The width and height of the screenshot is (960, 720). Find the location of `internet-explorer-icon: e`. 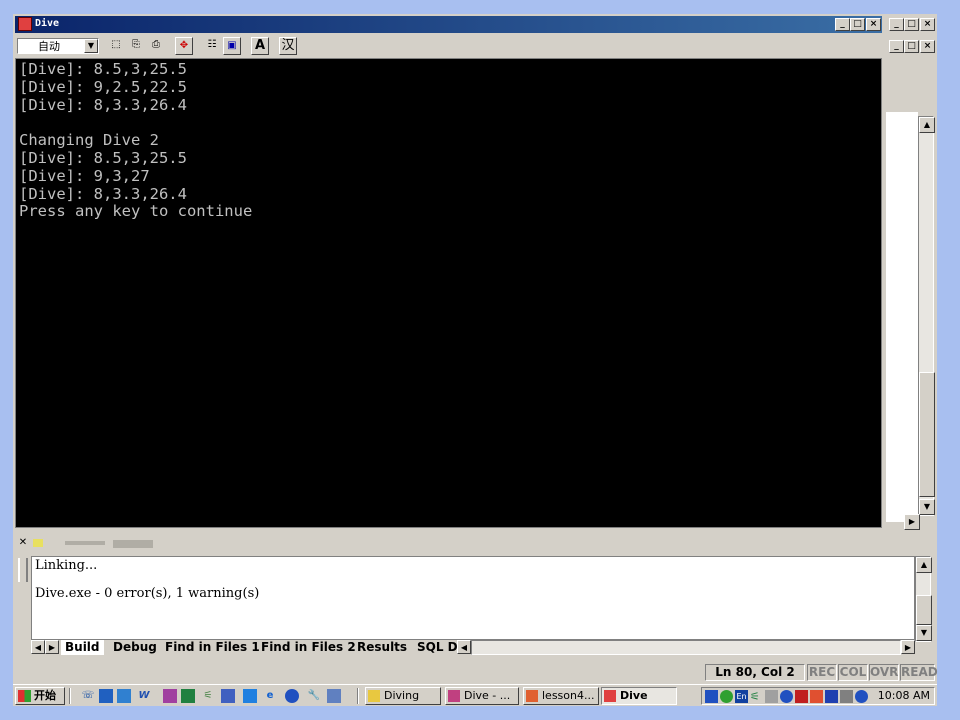

internet-explorer-icon: e is located at coordinates (270, 696).